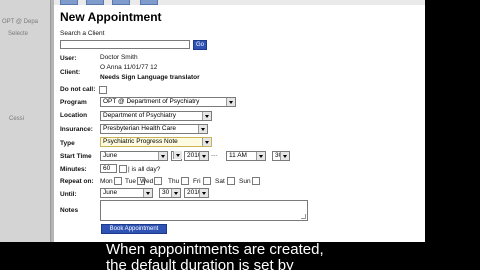 This screenshot has width=480, height=270. I want to click on minutes-label: Minutes:, so click(73, 169).